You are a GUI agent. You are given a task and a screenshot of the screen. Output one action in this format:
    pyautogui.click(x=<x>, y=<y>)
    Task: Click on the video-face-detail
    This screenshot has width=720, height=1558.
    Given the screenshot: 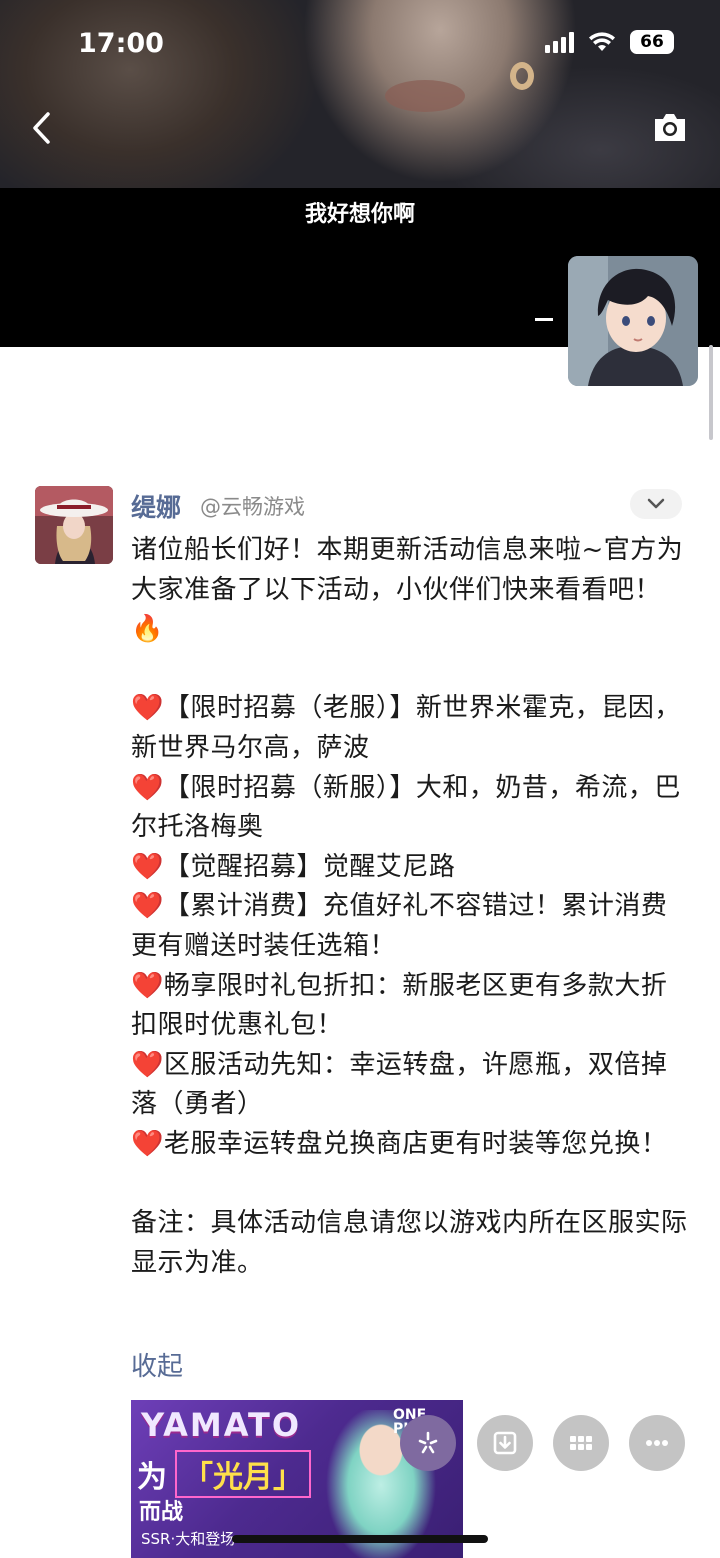 What is the action you would take?
    pyautogui.click(x=425, y=96)
    